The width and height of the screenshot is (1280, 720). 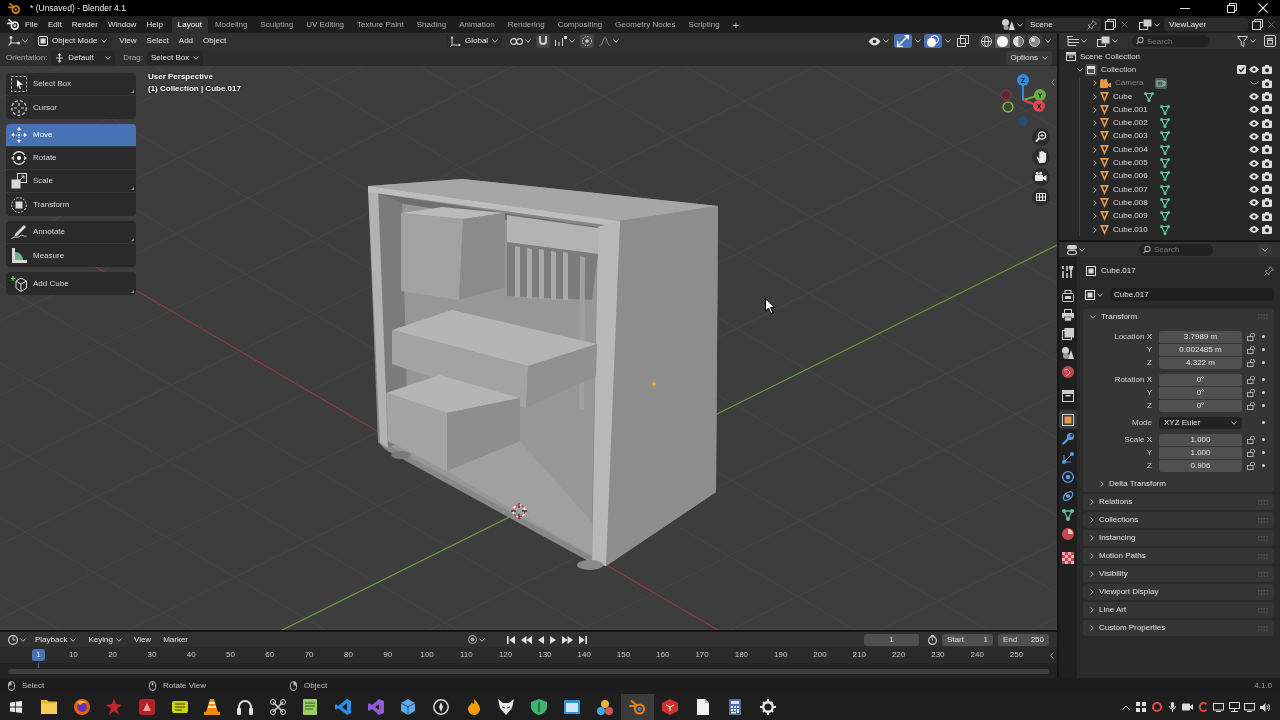 What do you see at coordinates (1063, 24) in the screenshot?
I see `scene-name-field: Scene` at bounding box center [1063, 24].